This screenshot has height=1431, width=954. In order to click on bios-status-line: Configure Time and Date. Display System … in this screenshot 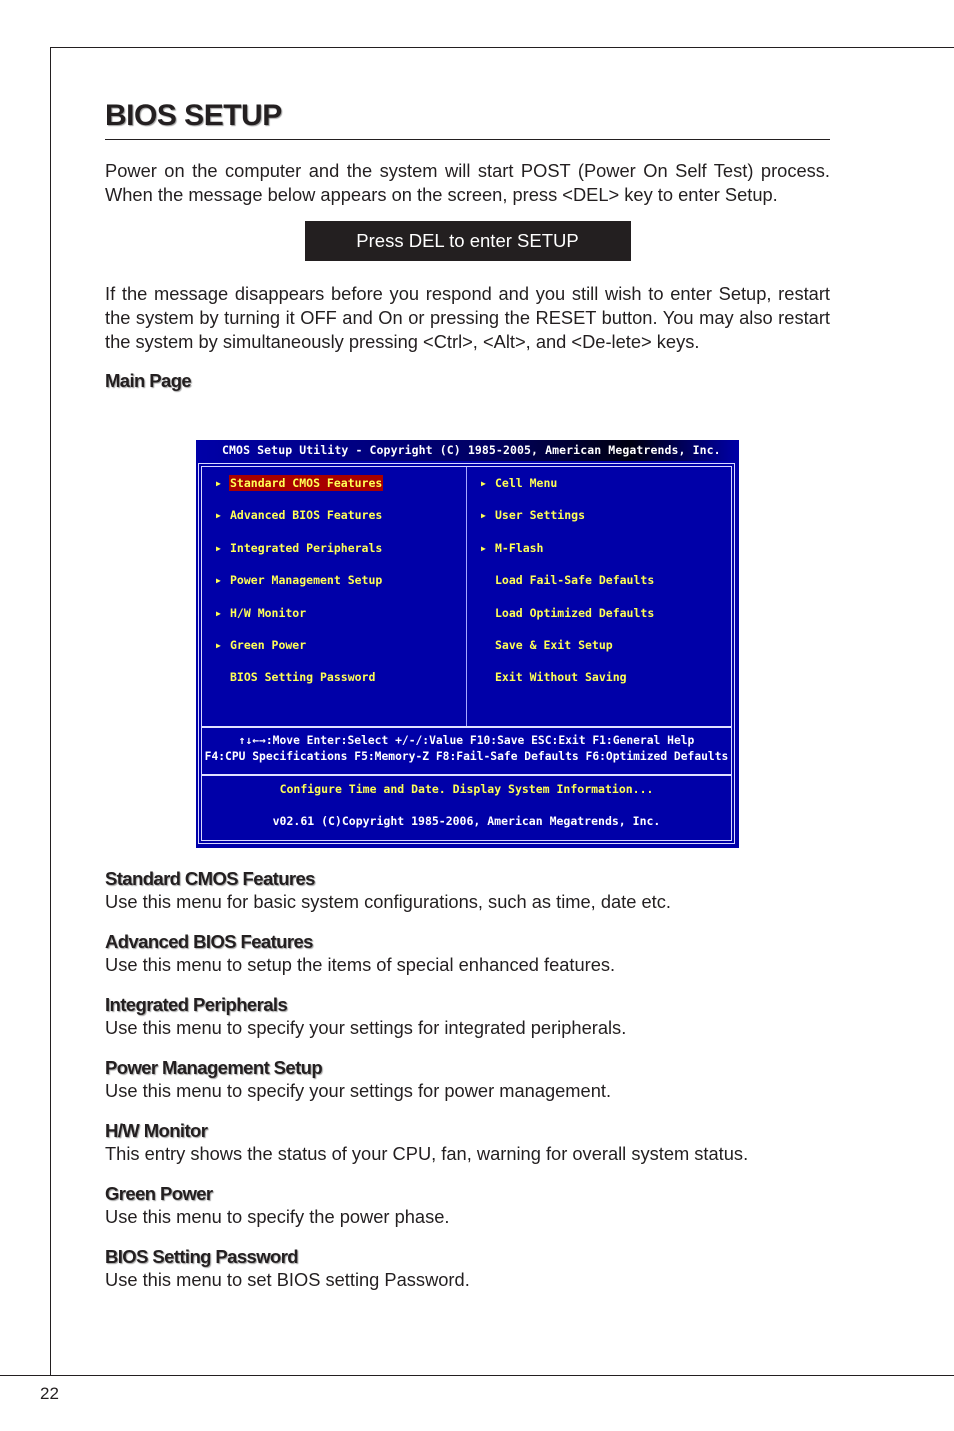, I will do `click(466, 789)`.